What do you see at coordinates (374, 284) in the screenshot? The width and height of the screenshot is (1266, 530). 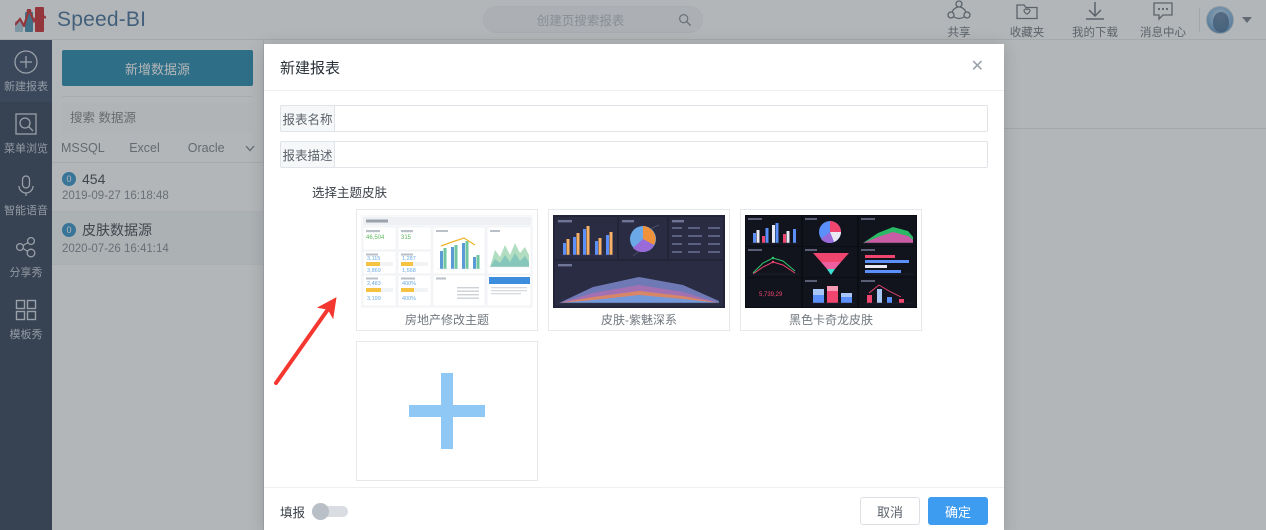 I see `svg-text: 2,483` at bounding box center [374, 284].